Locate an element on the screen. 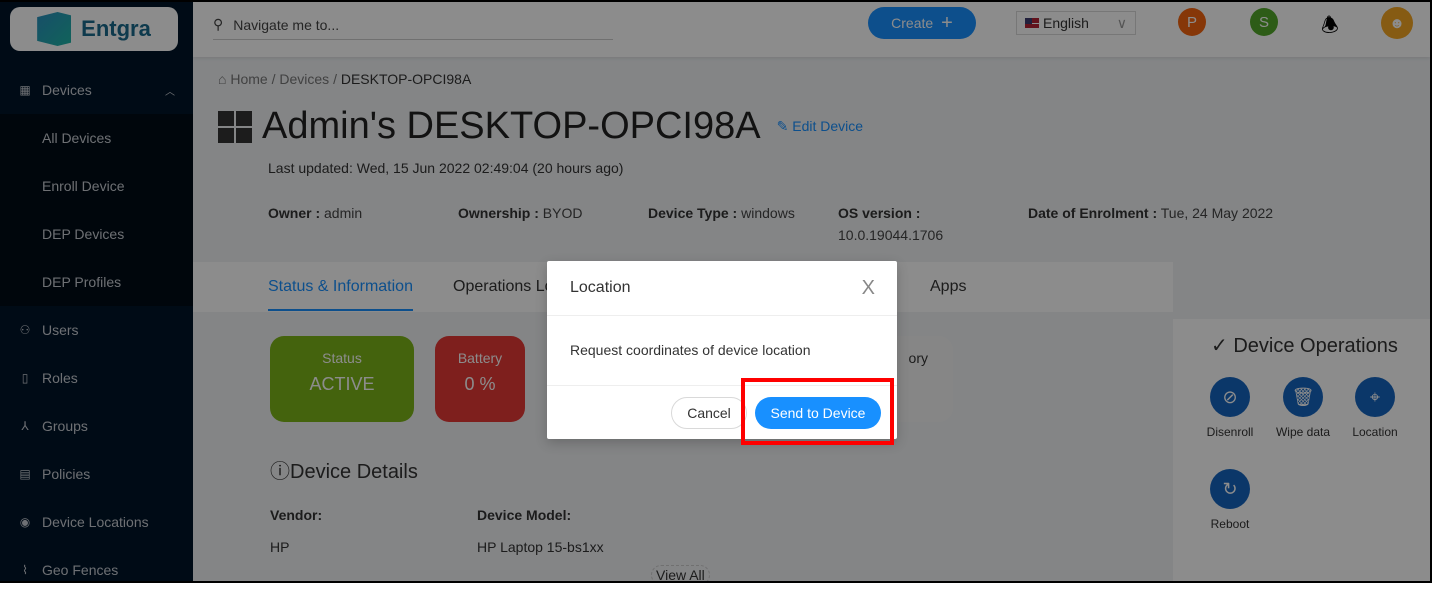 The image size is (1435, 591). modal-body-text: Request coordinates of device location is located at coordinates (722, 351).